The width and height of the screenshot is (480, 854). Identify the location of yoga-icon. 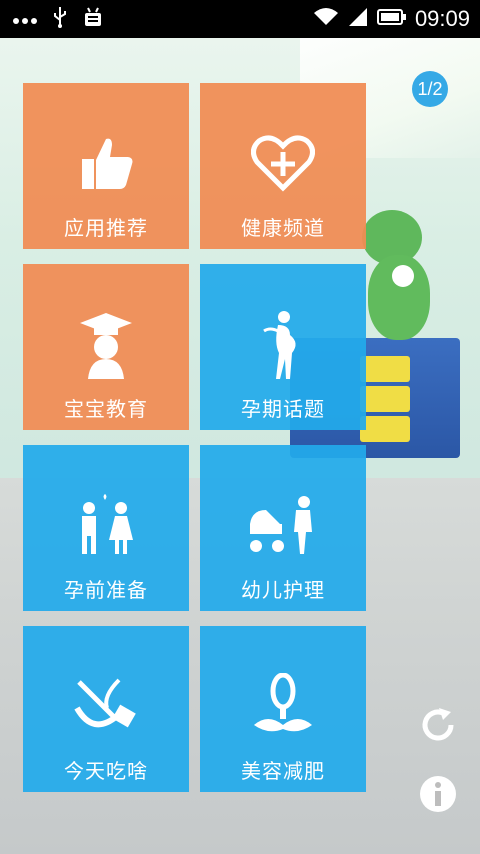
(283, 706).